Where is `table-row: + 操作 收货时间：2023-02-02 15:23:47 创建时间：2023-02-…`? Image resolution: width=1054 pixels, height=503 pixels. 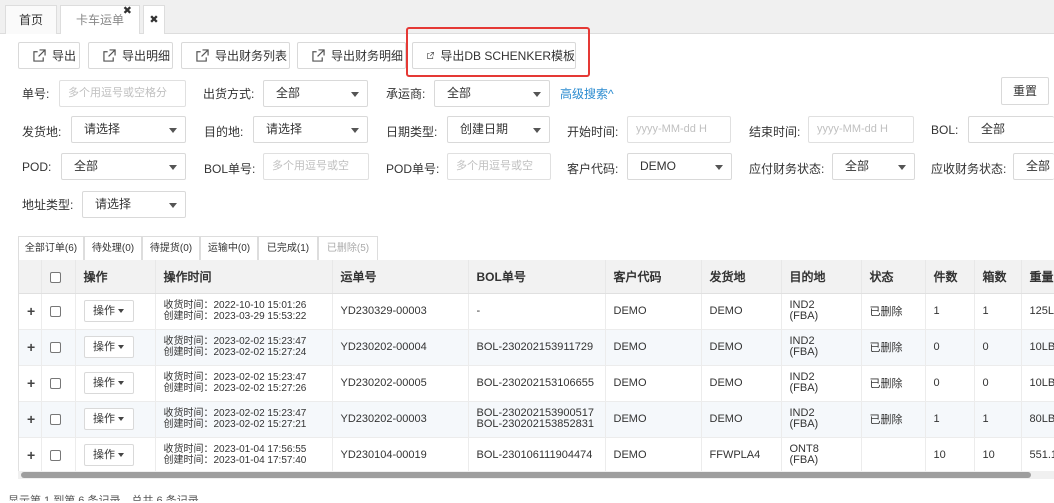
table-row: + 操作 收货时间：2023-02-02 15:23:47 创建时间：2023-02-… is located at coordinates (536, 347).